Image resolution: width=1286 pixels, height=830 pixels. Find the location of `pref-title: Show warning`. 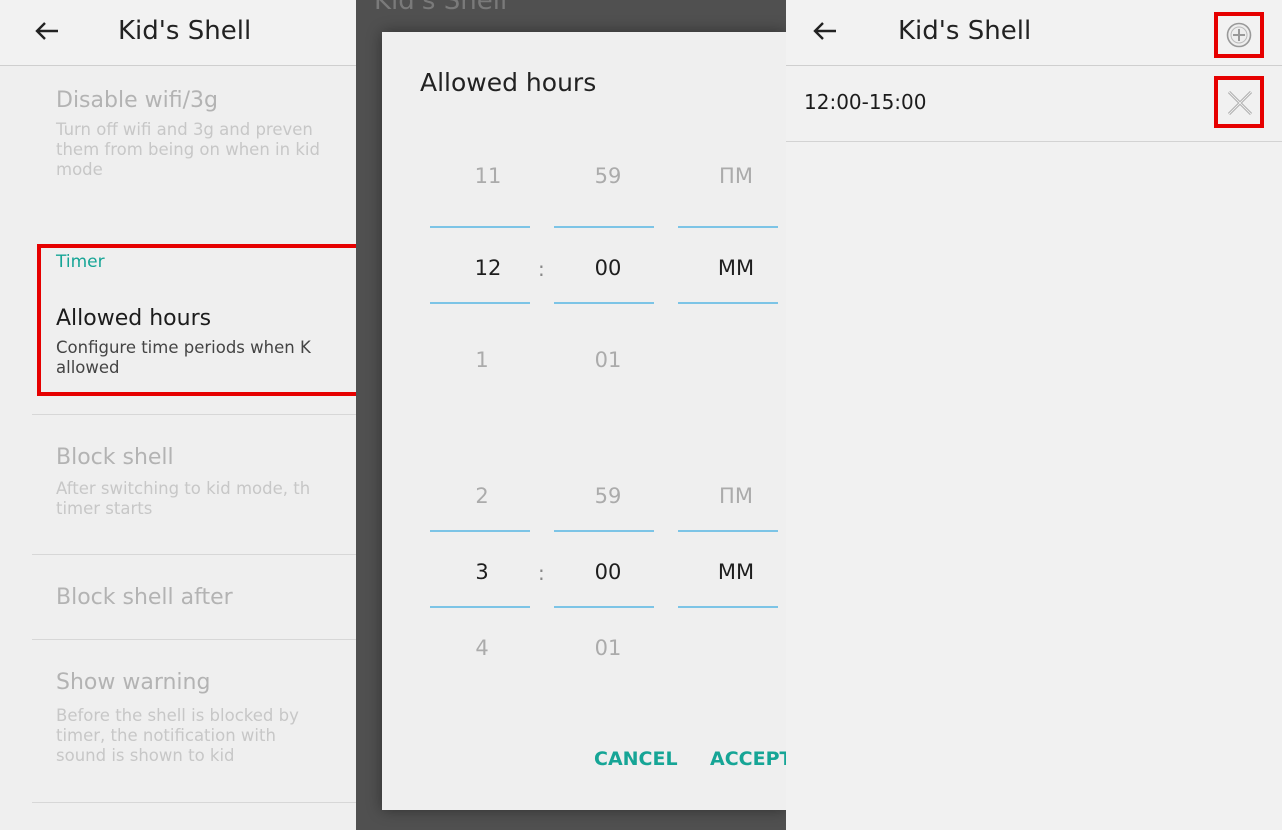

pref-title: Show warning is located at coordinates (133, 682).